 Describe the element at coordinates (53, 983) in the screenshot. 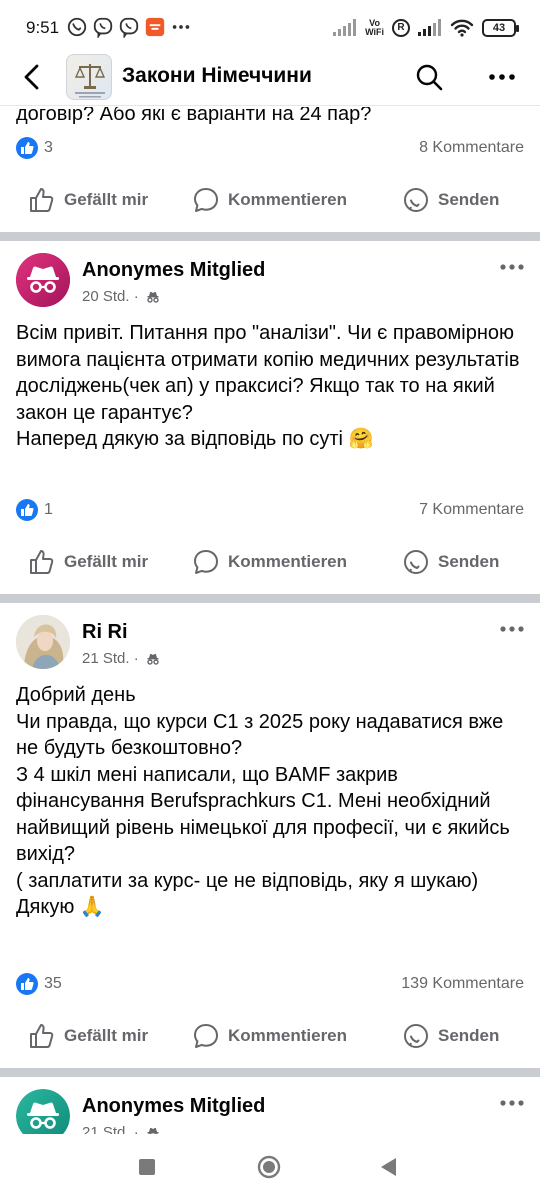

I see `reaction-count: 35` at that location.